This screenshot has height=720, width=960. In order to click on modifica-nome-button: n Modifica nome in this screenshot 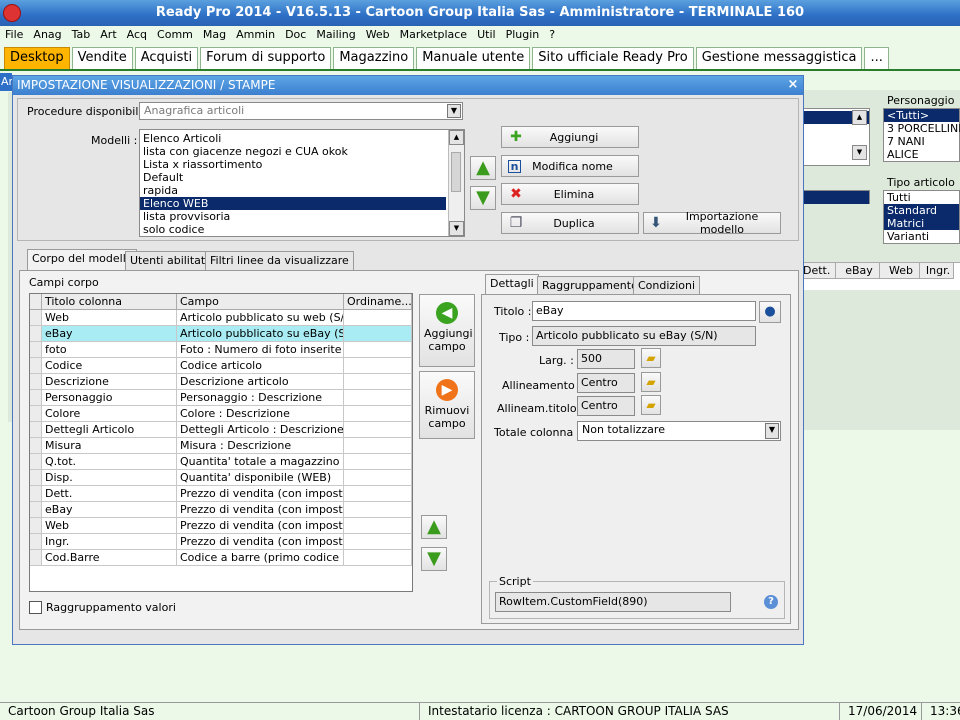, I will do `click(570, 166)`.